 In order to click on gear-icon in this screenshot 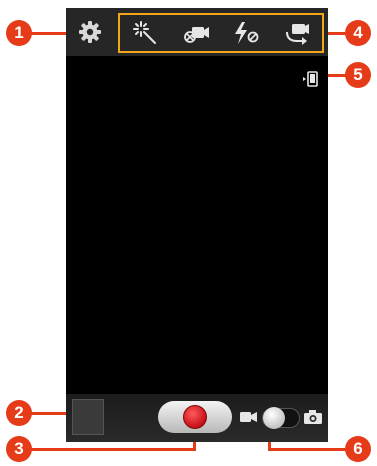, I will do `click(90, 32)`.